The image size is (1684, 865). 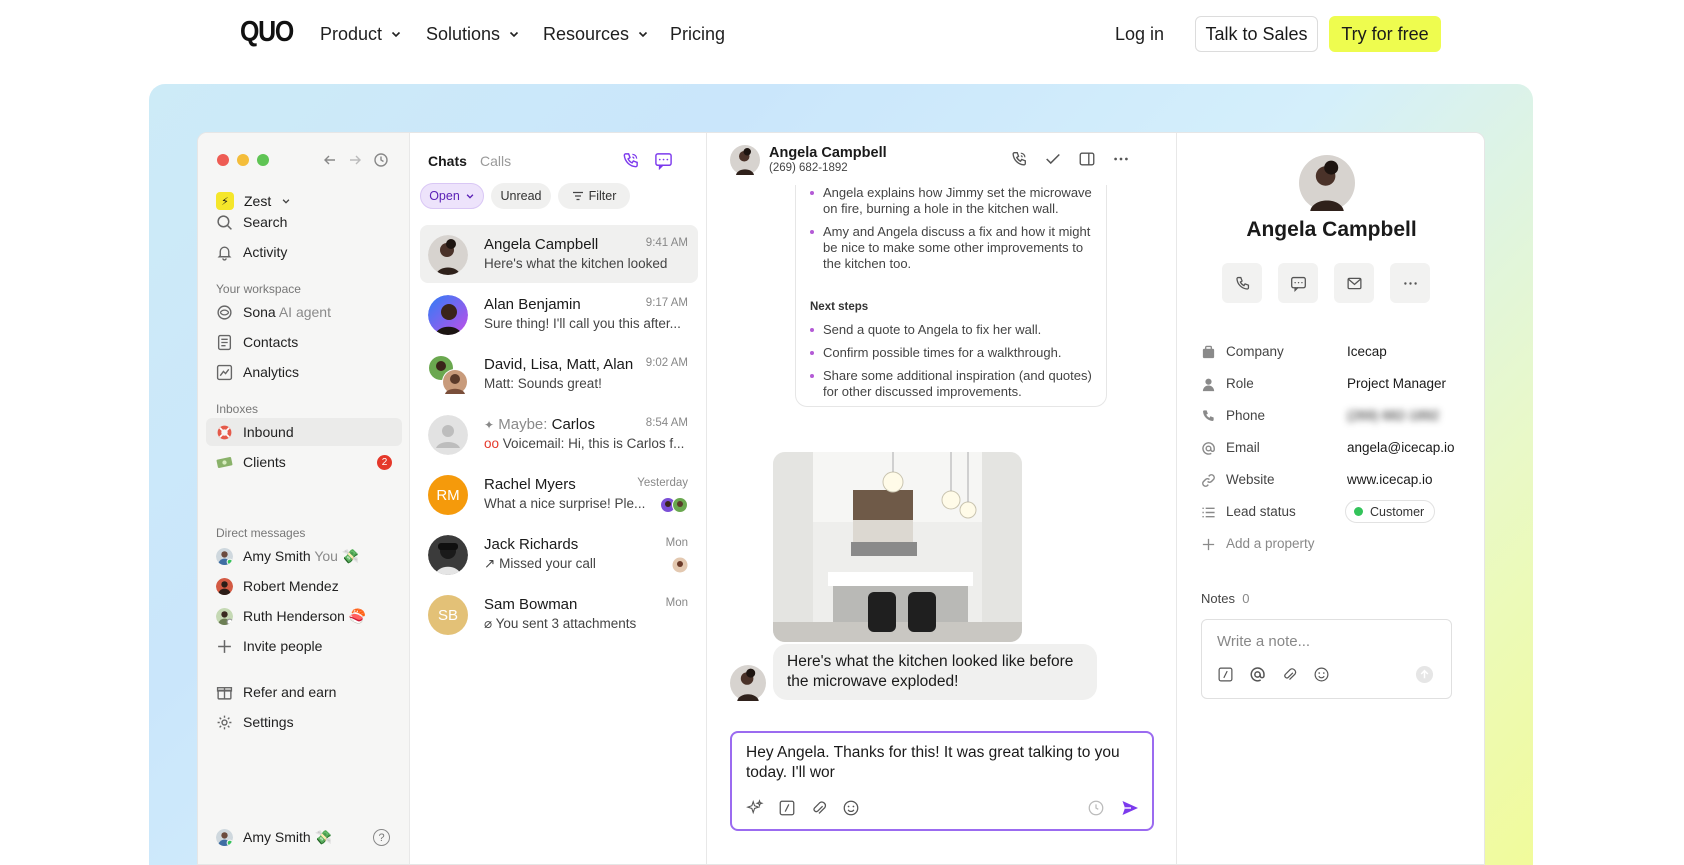 What do you see at coordinates (495, 161) in the screenshot?
I see `tab-calls: Calls` at bounding box center [495, 161].